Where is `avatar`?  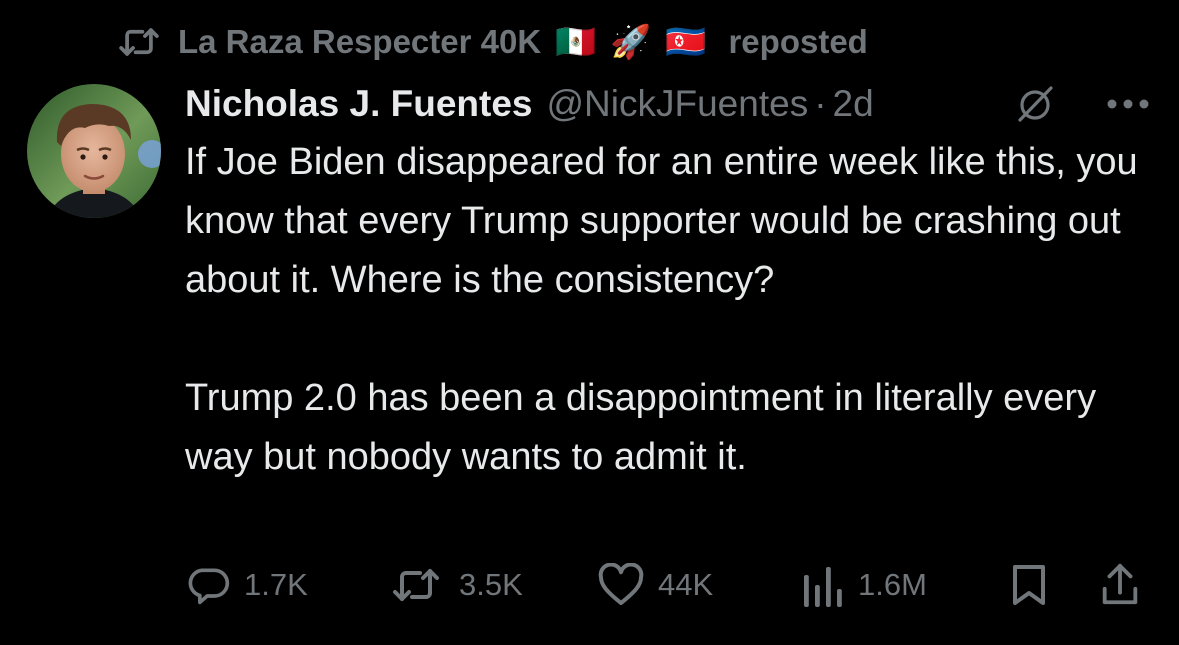
avatar is located at coordinates (94, 151).